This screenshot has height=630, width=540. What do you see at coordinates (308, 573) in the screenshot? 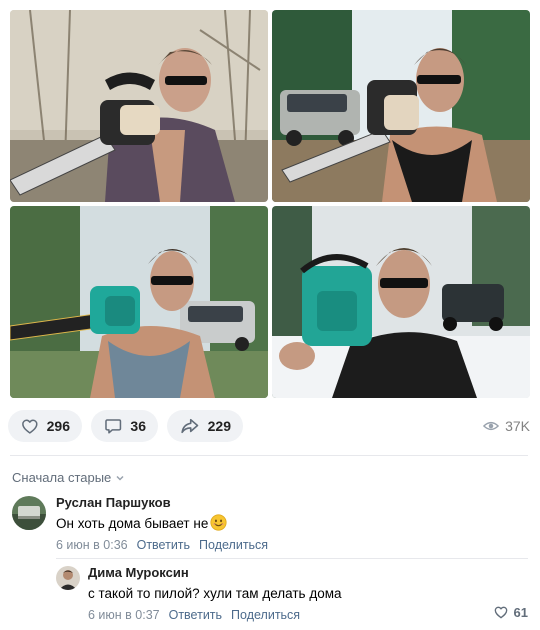
I see `comment-author: Дима Муроксин` at bounding box center [308, 573].